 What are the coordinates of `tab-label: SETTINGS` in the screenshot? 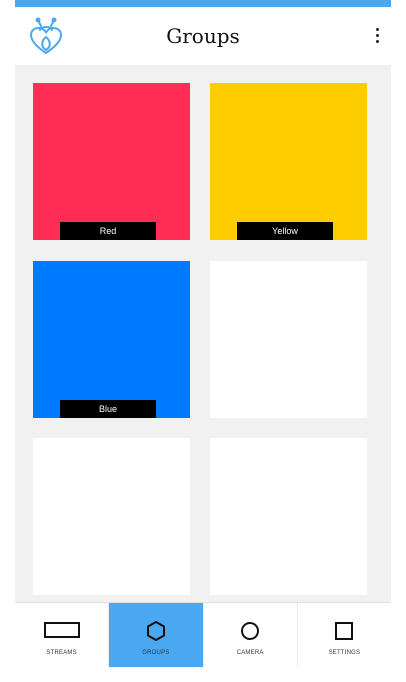 It's located at (344, 653).